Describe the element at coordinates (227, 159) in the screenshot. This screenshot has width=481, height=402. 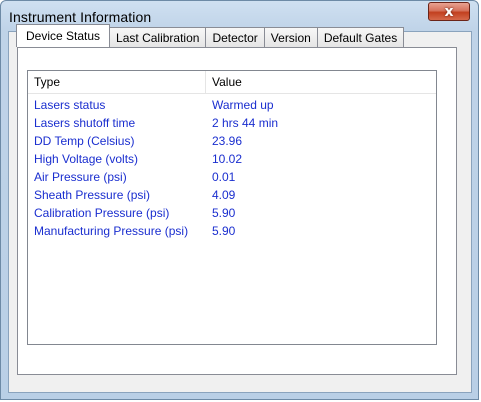
I see `row-value: 10.02` at that location.